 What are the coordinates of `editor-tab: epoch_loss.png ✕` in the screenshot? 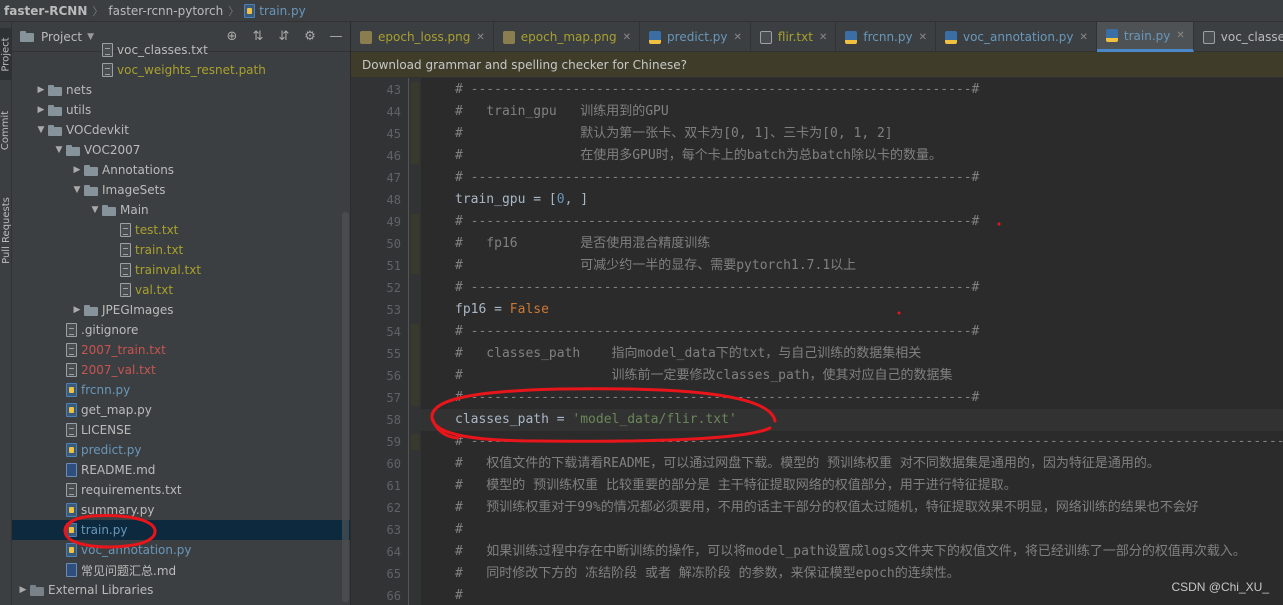 It's located at (422, 37).